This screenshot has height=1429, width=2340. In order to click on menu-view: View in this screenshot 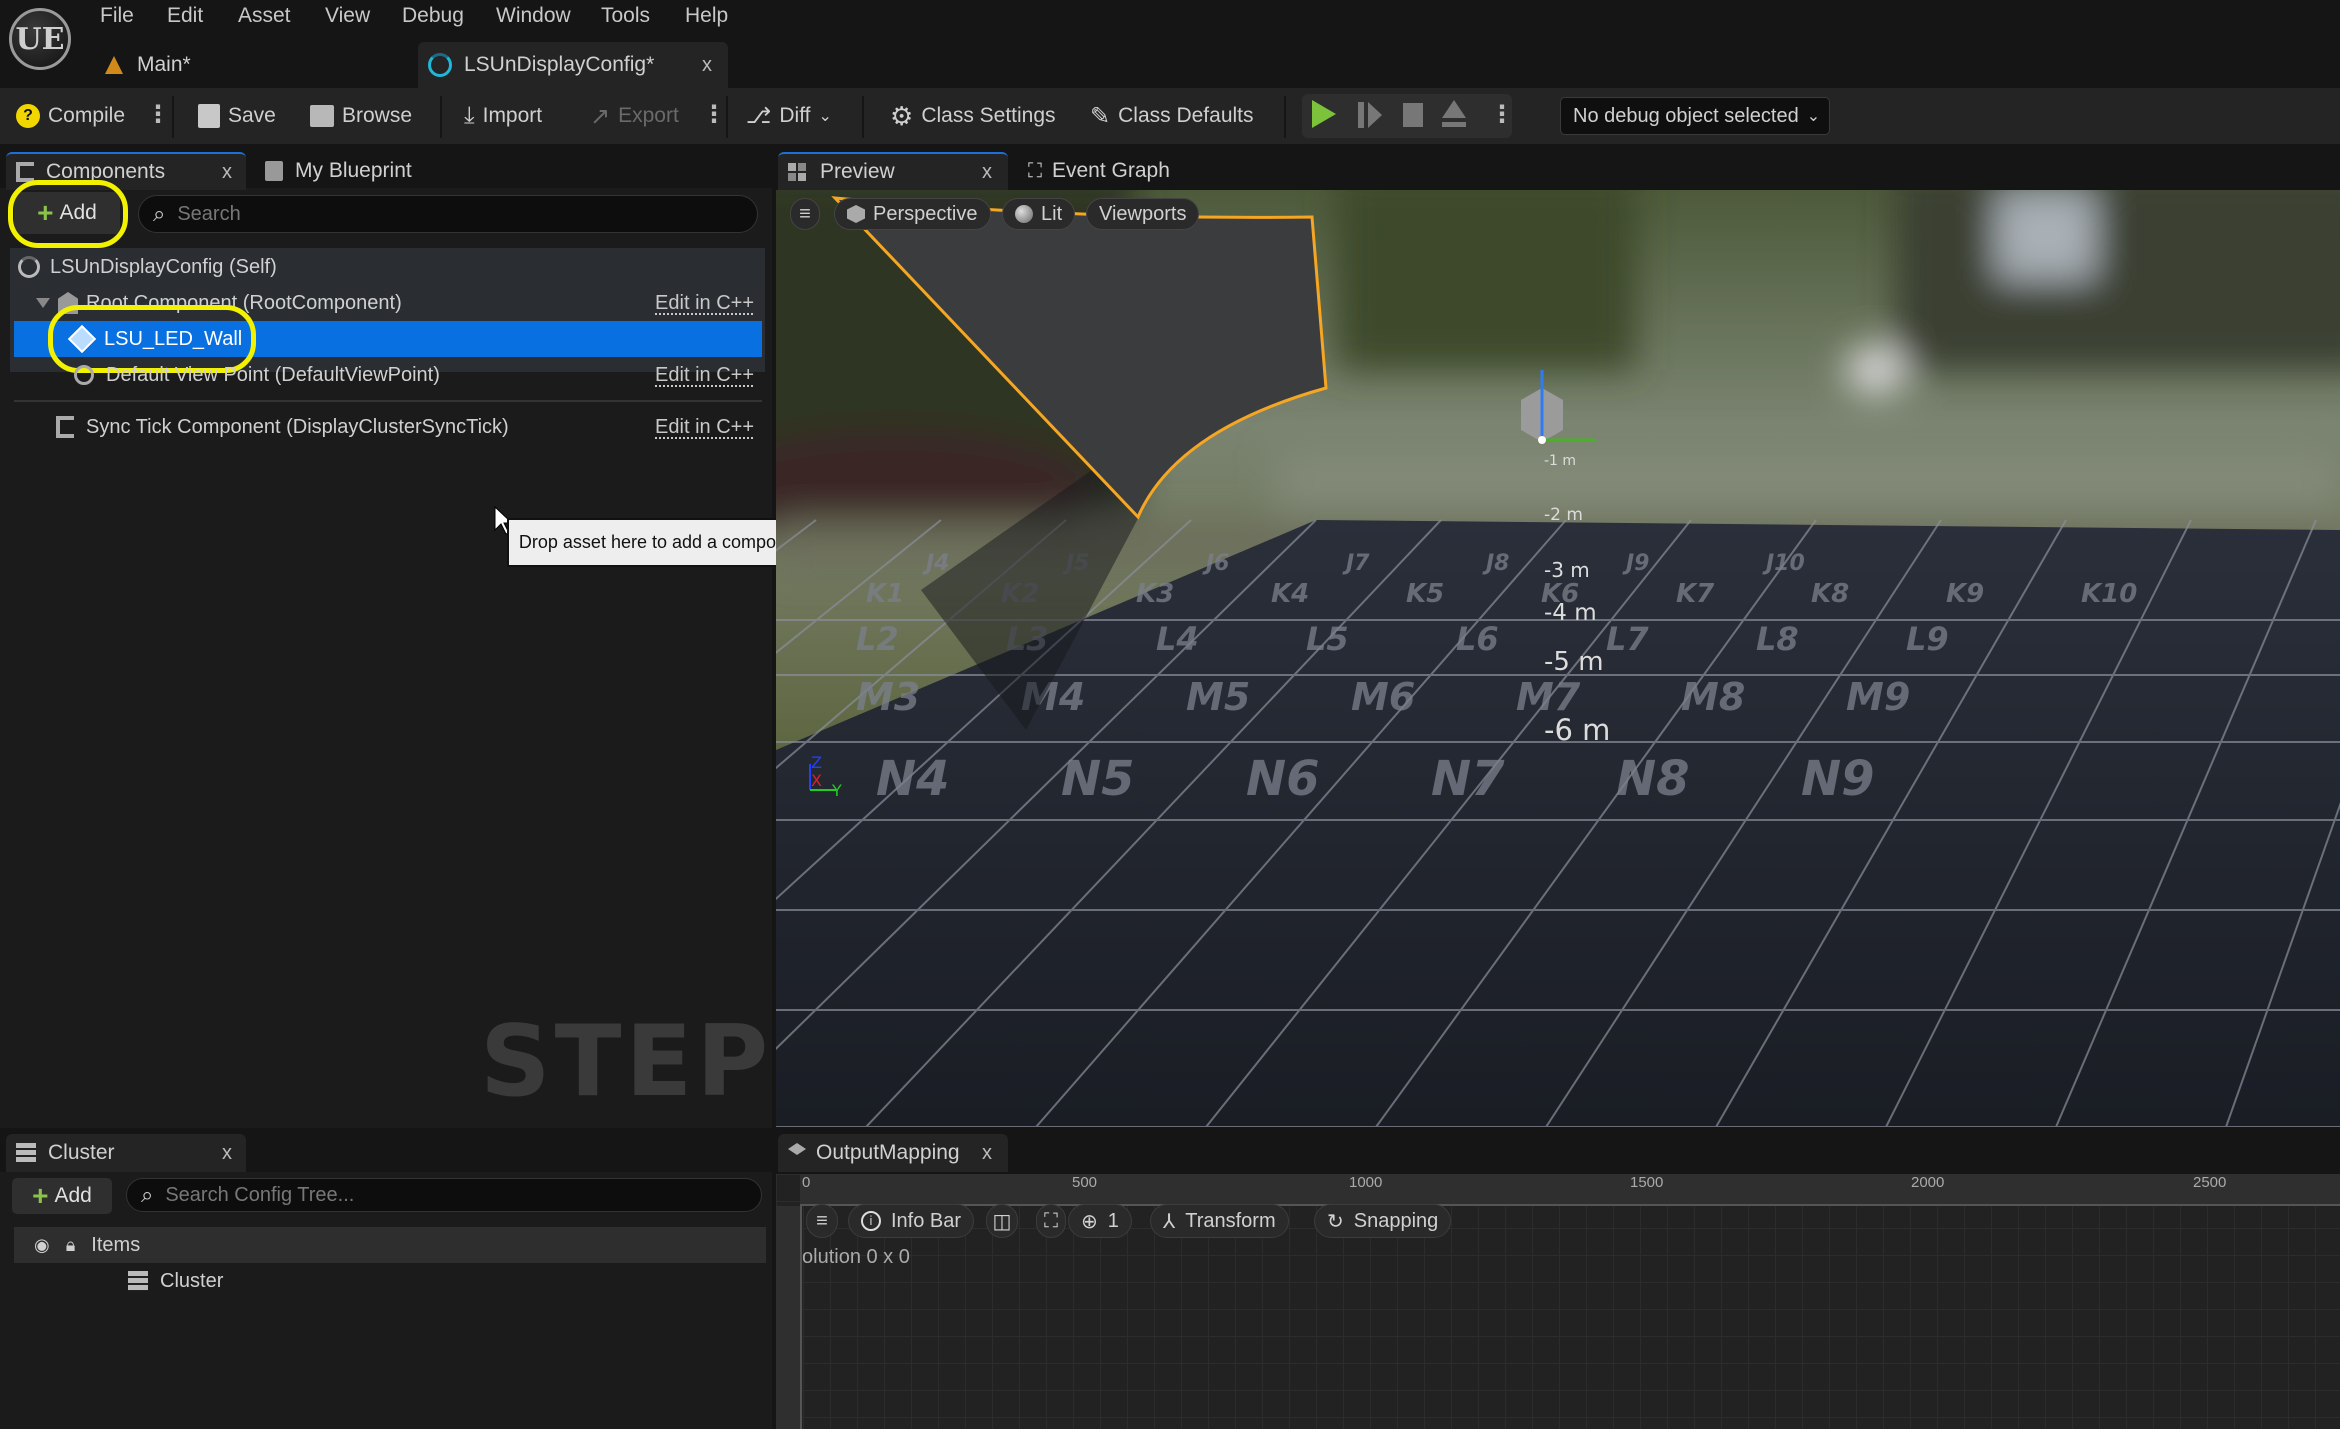, I will do `click(347, 16)`.